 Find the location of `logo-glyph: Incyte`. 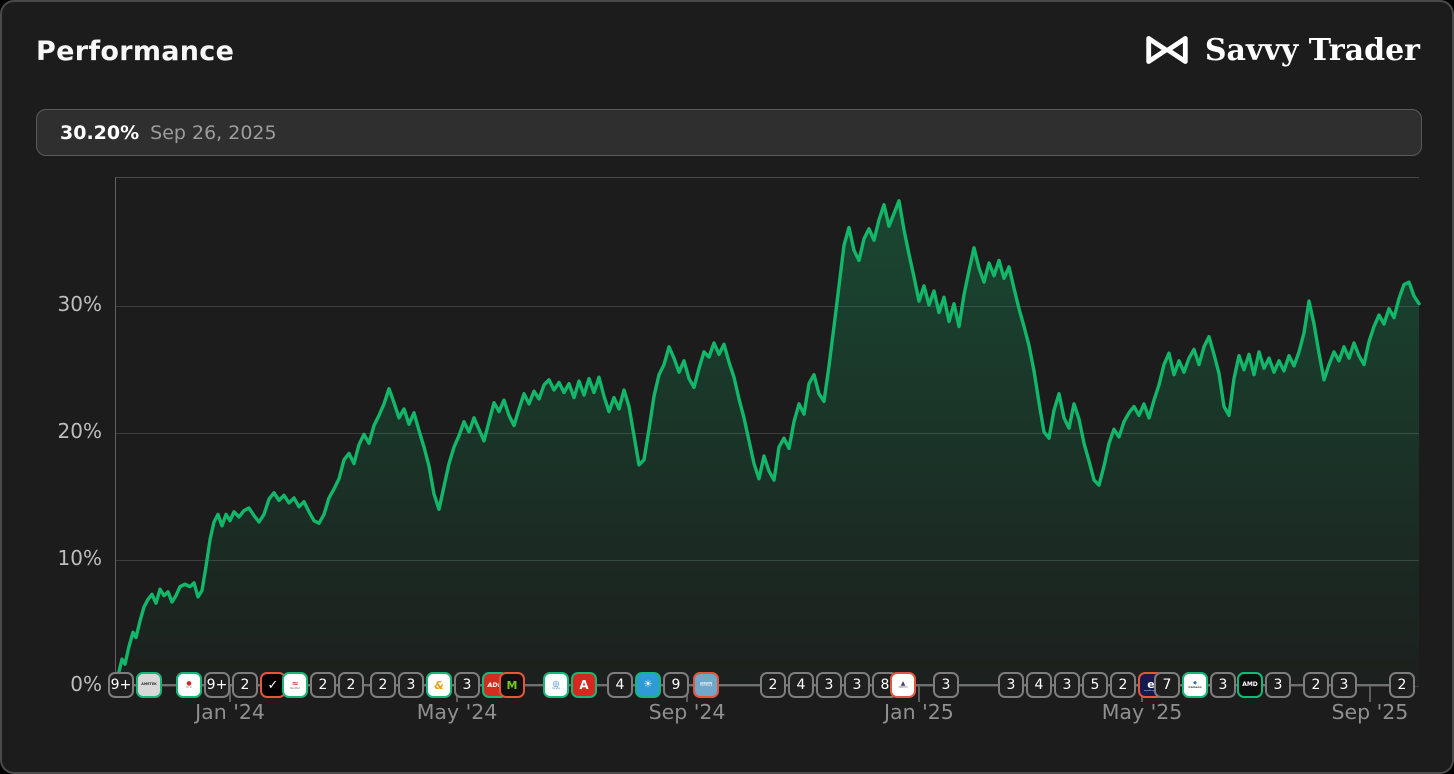

logo-glyph: Incyte is located at coordinates (556, 688).